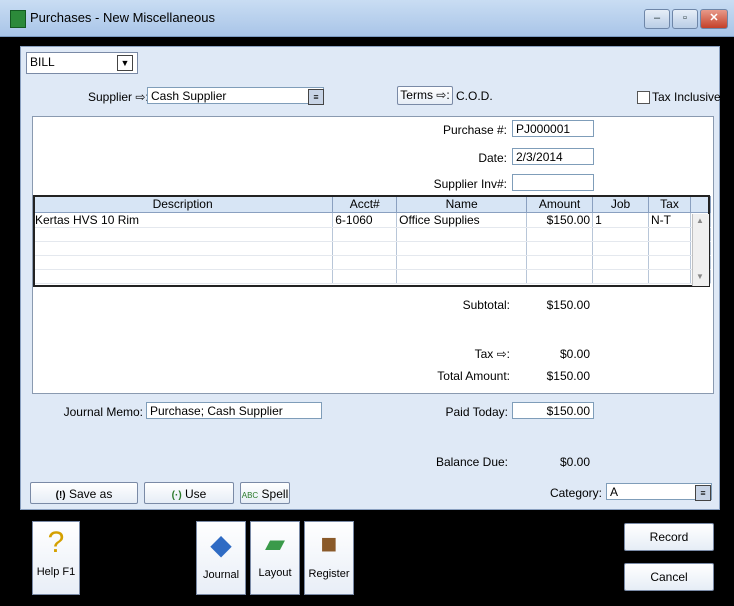 Image resolution: width=734 pixels, height=606 pixels. I want to click on tax-label: Tax ⇨:, so click(455, 354).